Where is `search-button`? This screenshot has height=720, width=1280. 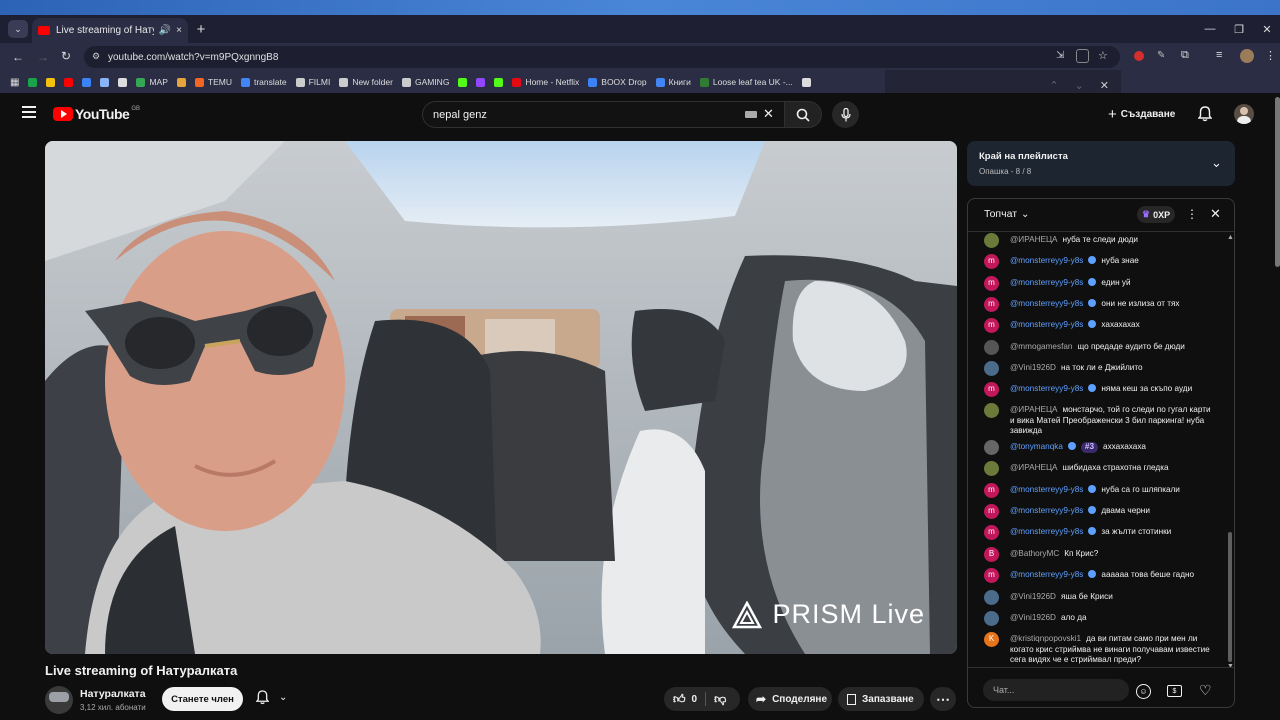 search-button is located at coordinates (803, 114).